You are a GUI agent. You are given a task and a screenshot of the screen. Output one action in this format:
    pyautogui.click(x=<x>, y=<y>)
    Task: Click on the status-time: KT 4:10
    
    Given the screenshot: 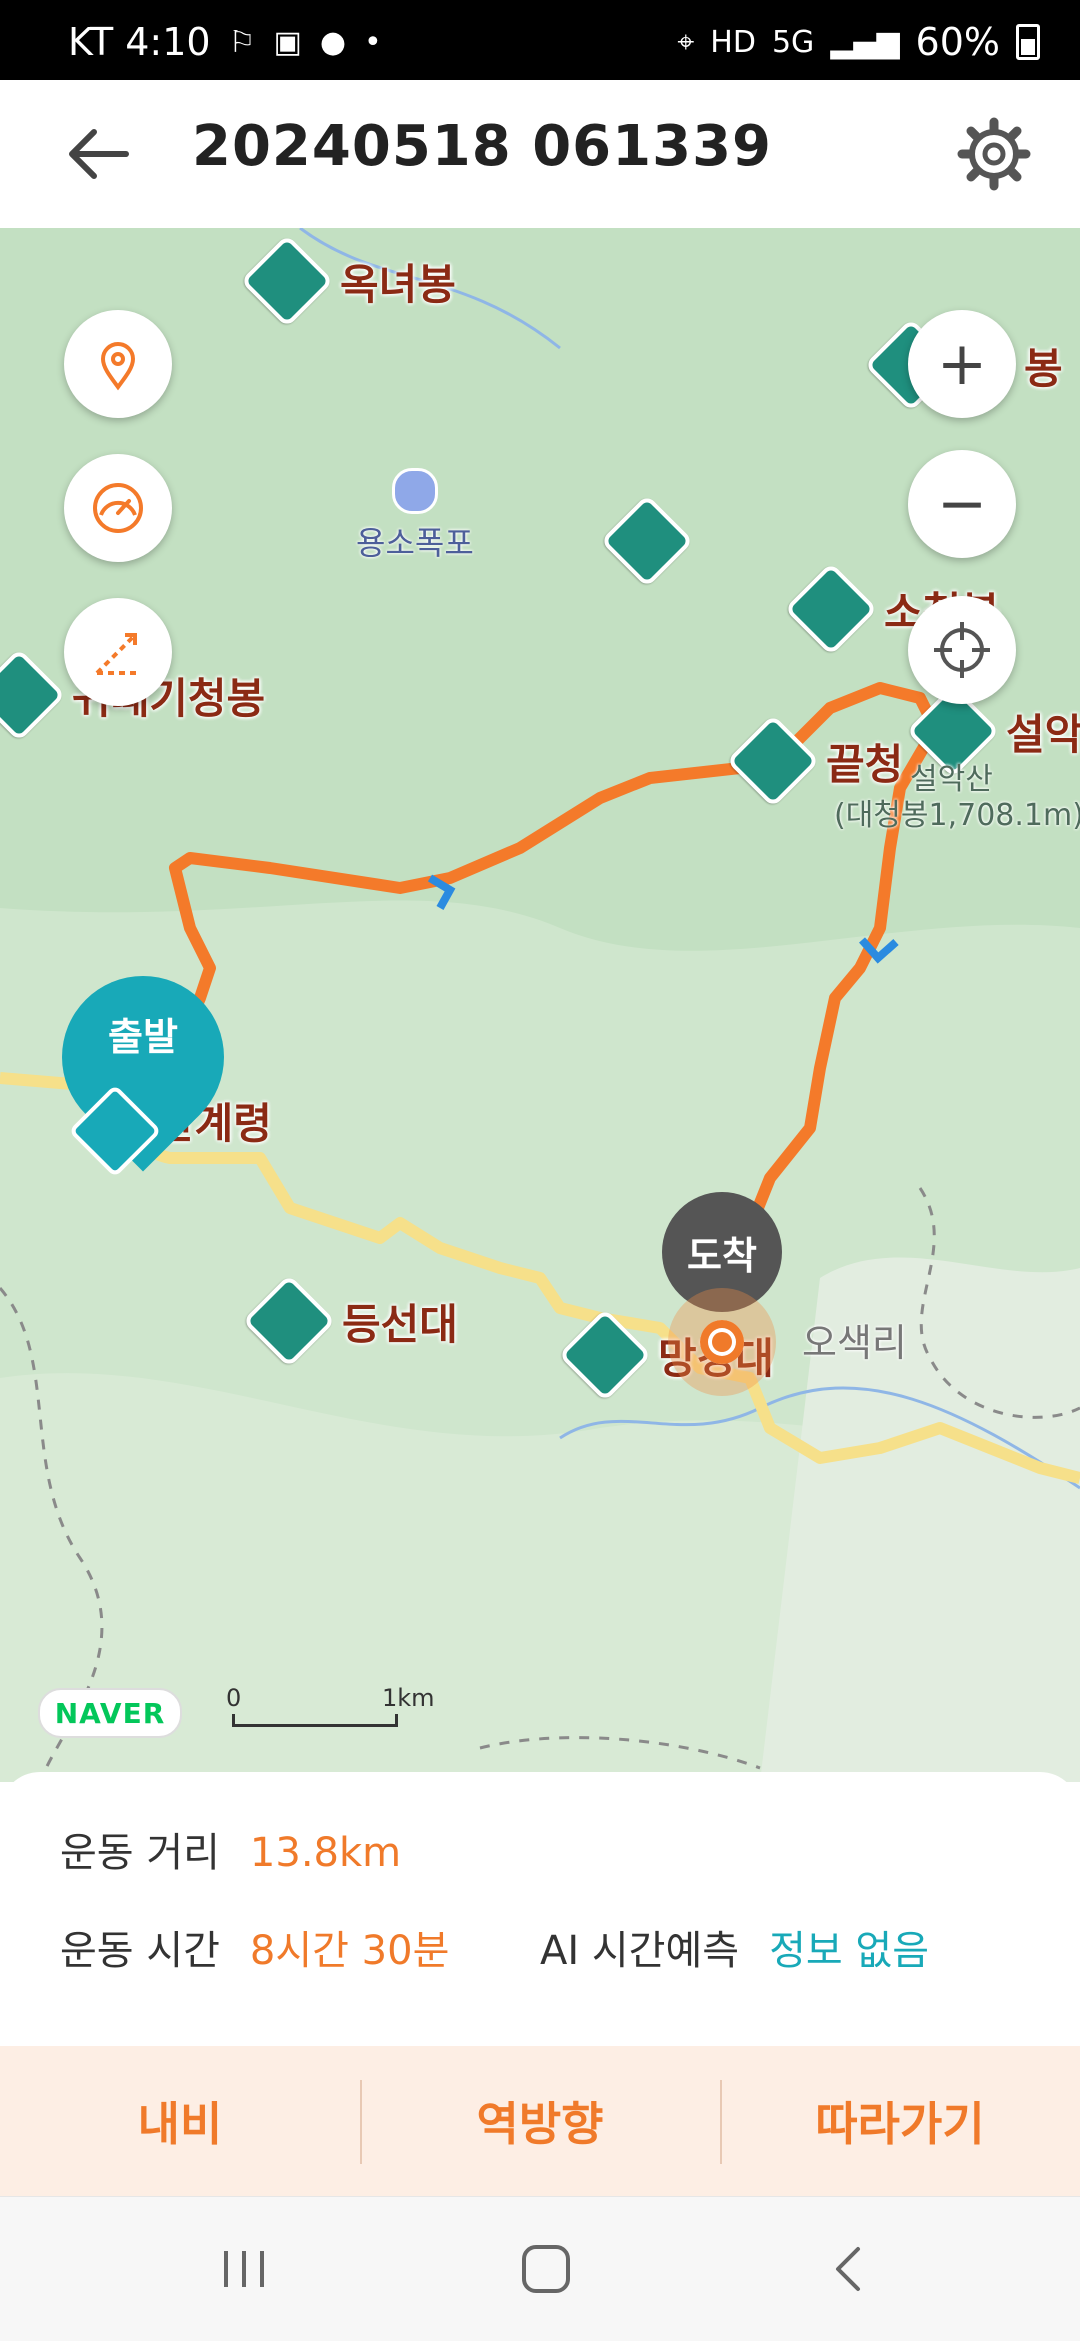 What is the action you would take?
    pyautogui.click(x=139, y=42)
    